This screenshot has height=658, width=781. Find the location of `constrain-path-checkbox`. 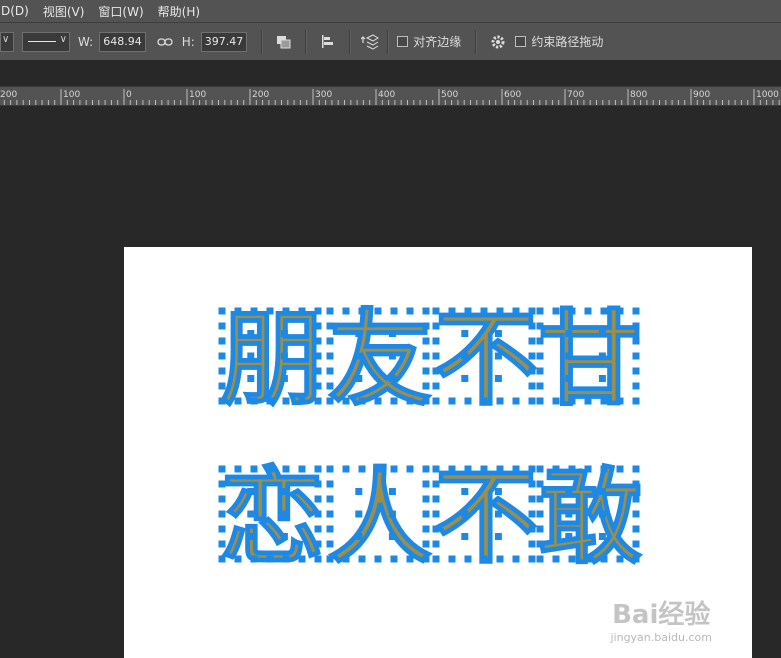

constrain-path-checkbox is located at coordinates (521, 41).